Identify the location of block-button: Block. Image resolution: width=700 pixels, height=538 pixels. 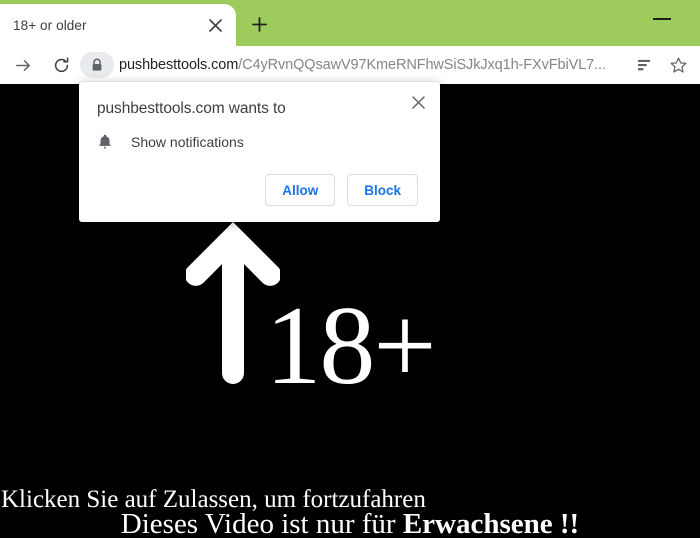
(382, 190).